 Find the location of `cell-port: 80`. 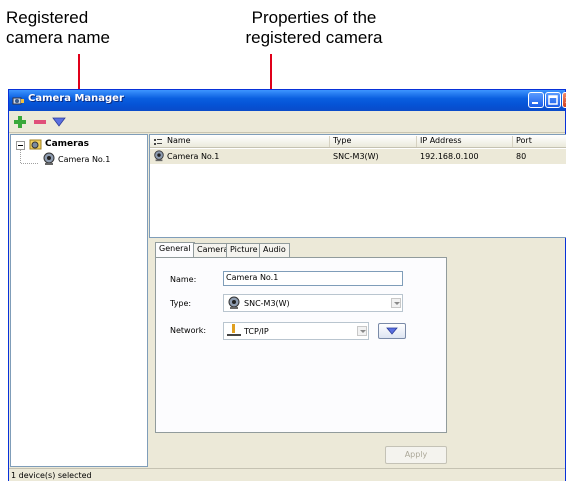

cell-port: 80 is located at coordinates (521, 156).